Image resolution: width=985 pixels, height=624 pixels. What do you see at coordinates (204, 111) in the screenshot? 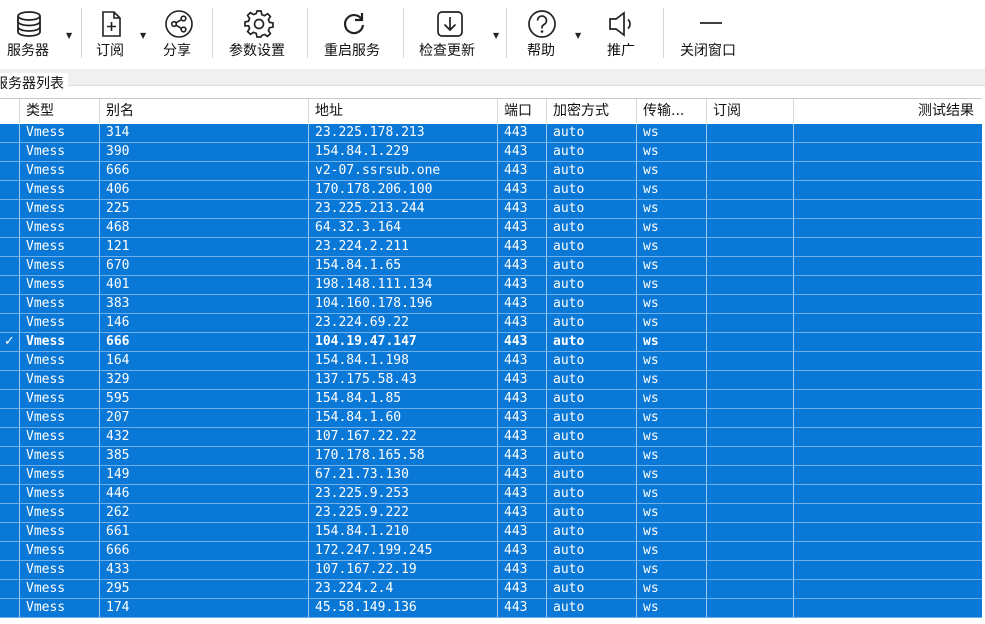
I see `column-header-alias: 别名` at bounding box center [204, 111].